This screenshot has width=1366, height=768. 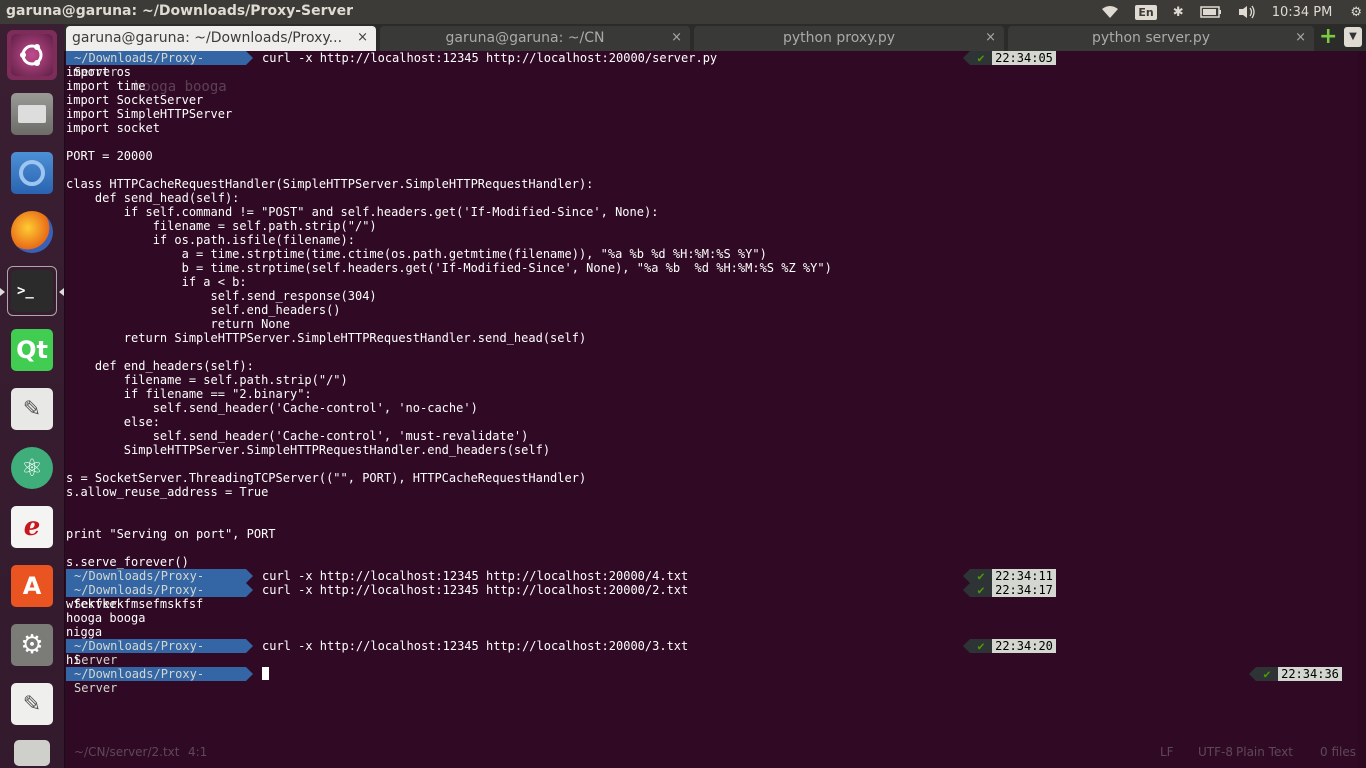 What do you see at coordinates (84, 632) in the screenshot?
I see `output-line: nigga` at bounding box center [84, 632].